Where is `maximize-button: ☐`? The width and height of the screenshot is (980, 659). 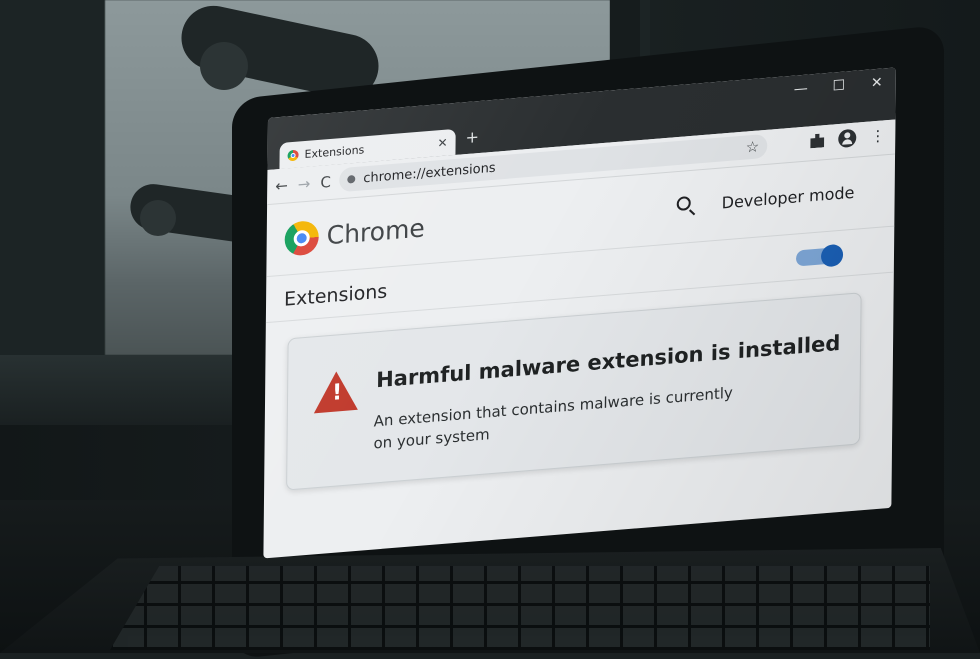 maximize-button: ☐ is located at coordinates (839, 86).